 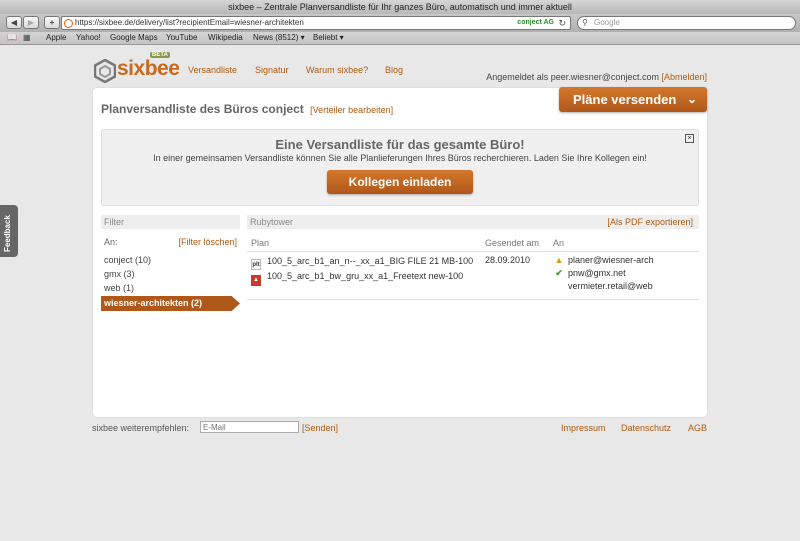 I want to click on filter-an-label: An:, so click(x=111, y=242).